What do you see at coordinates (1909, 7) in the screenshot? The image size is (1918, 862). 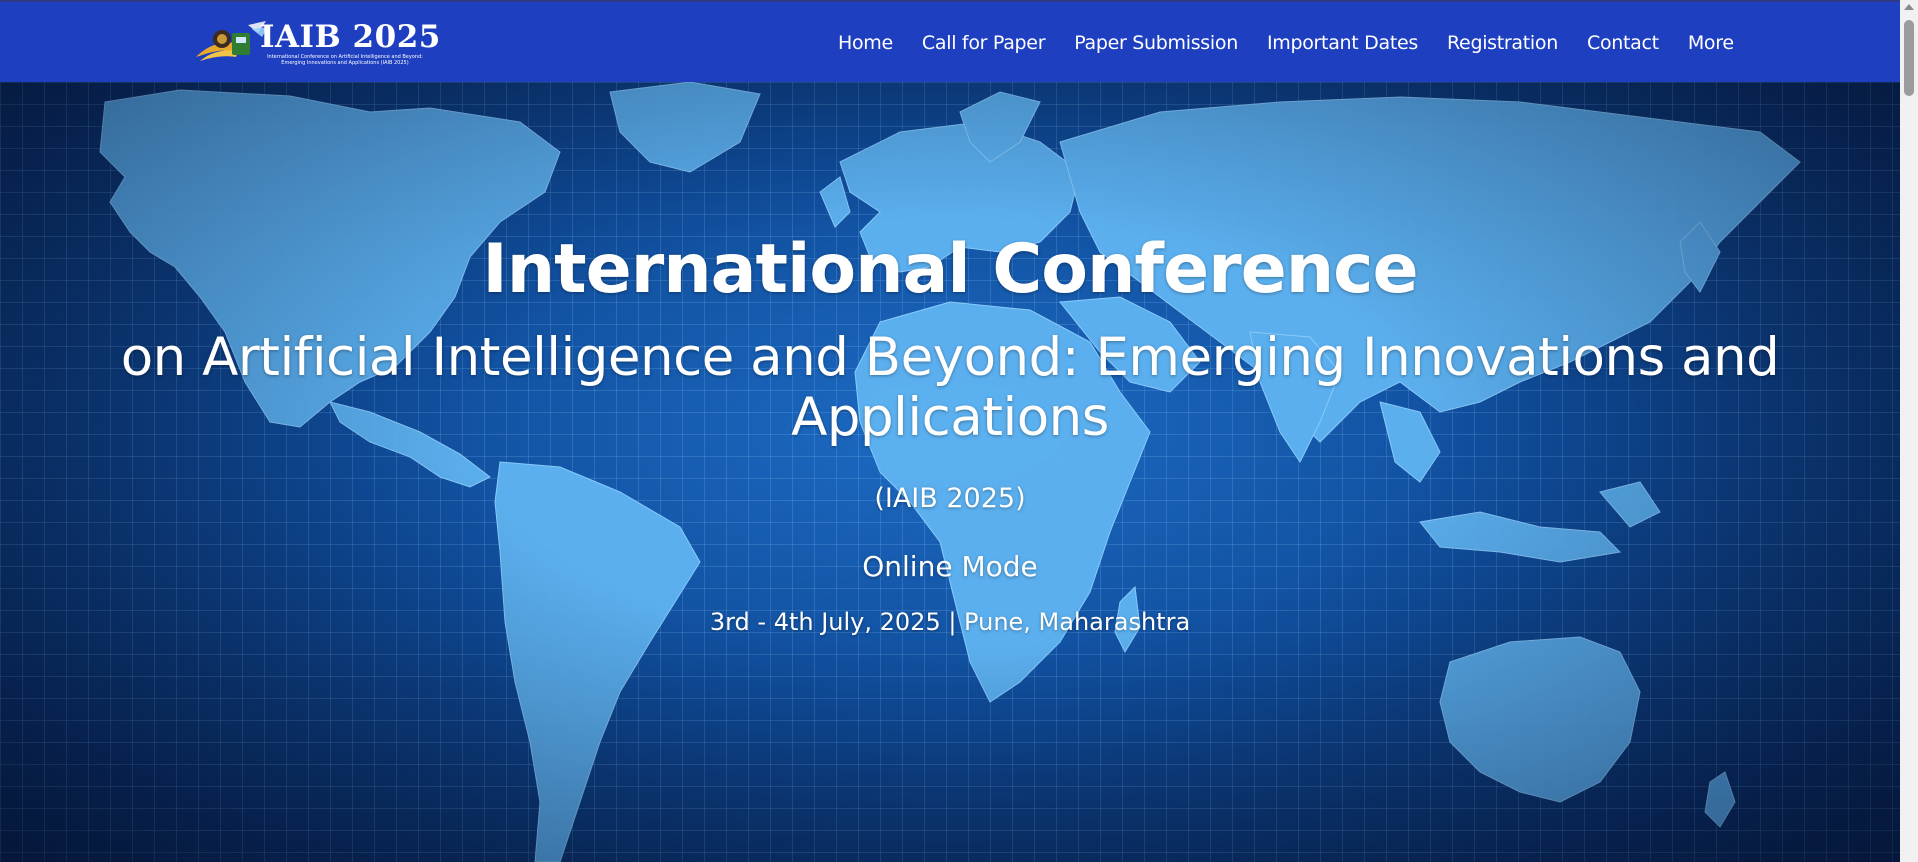 I see `scroll-up-arrow-icon` at bounding box center [1909, 7].